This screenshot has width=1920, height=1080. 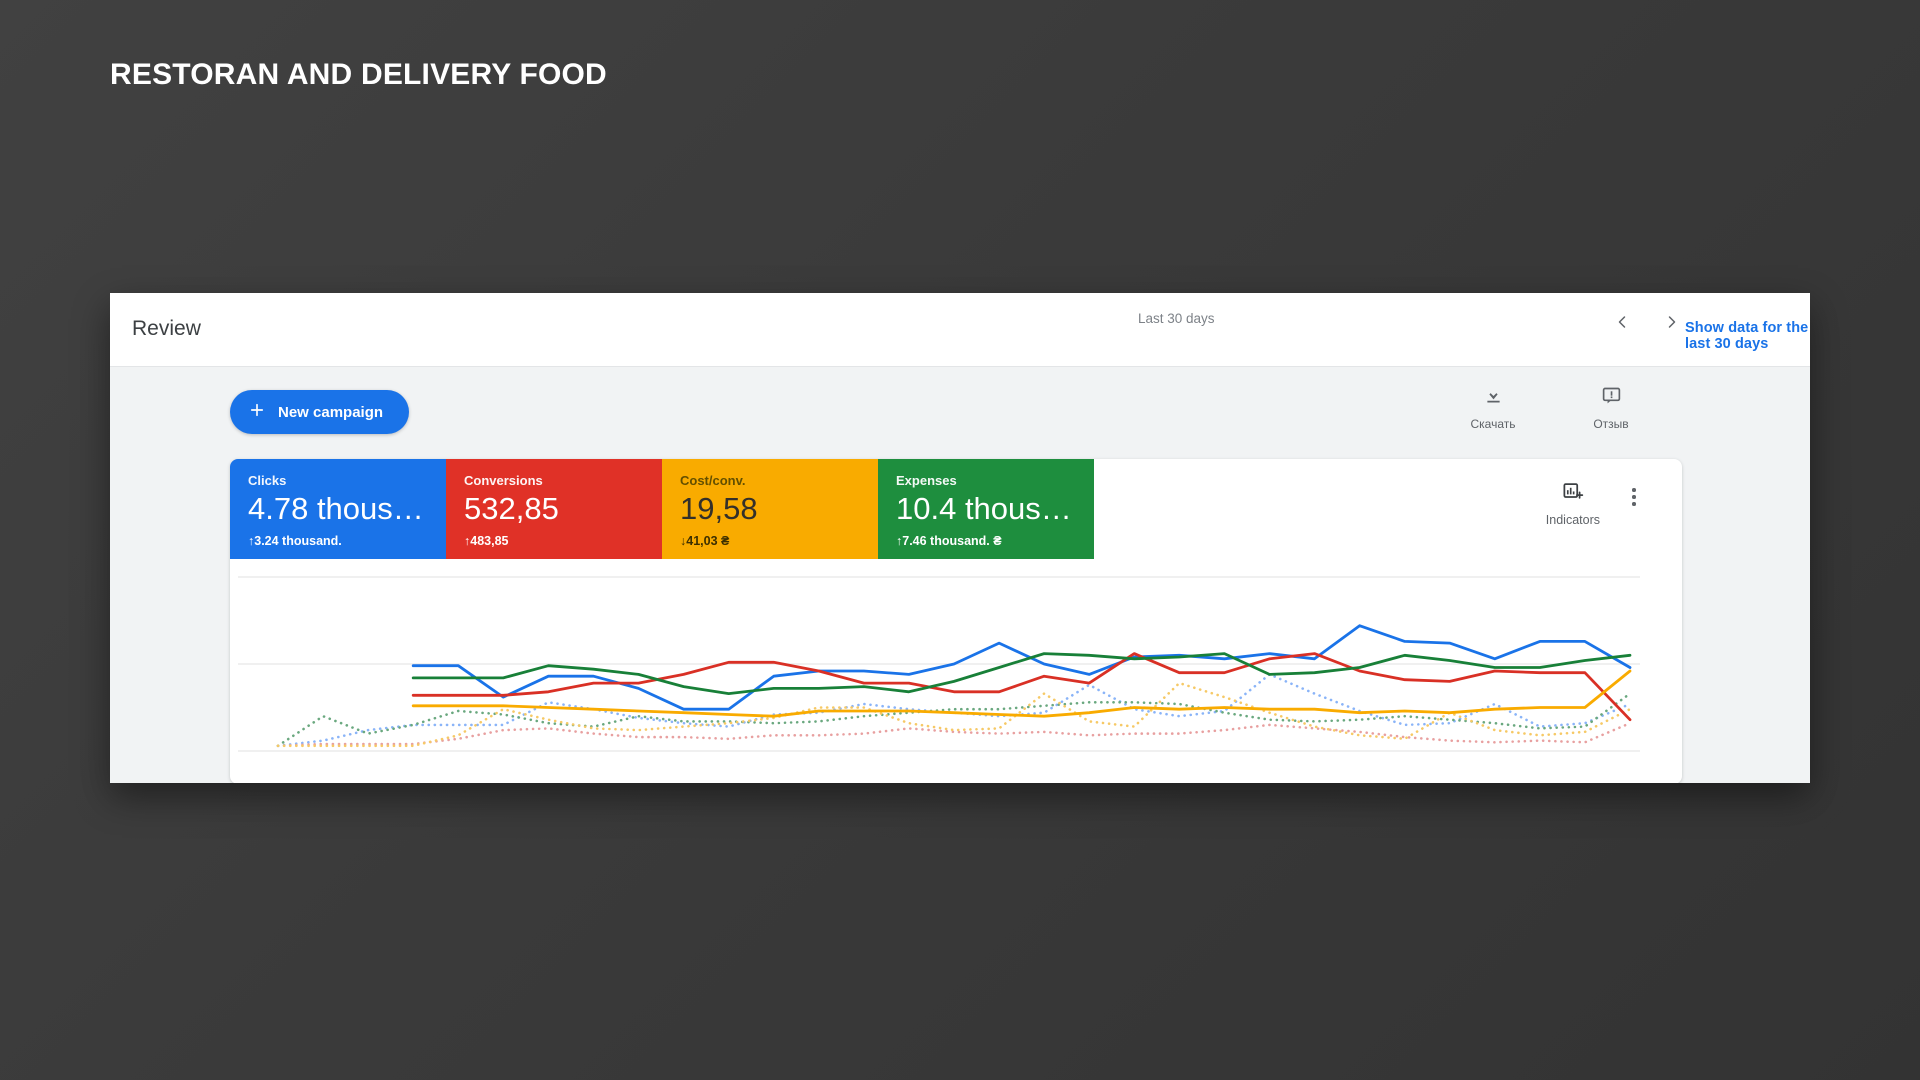 What do you see at coordinates (1493, 424) in the screenshot?
I see `download-label: Скачать` at bounding box center [1493, 424].